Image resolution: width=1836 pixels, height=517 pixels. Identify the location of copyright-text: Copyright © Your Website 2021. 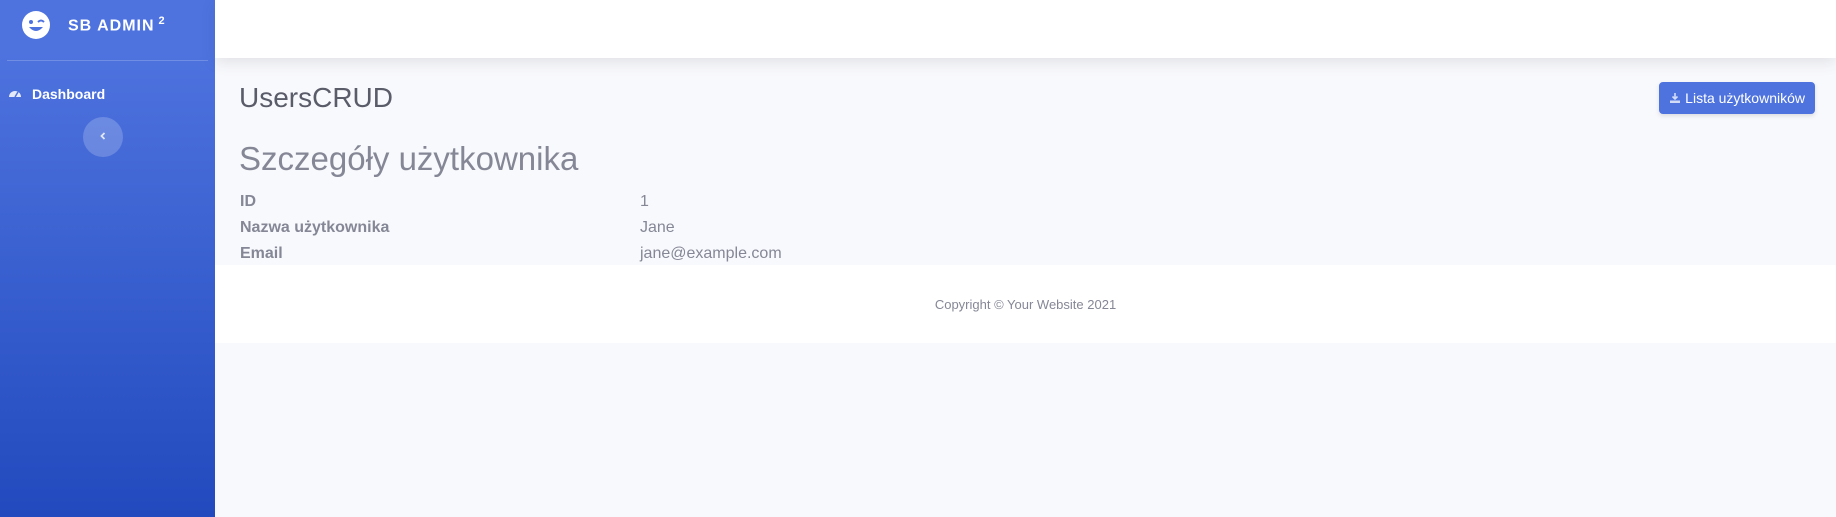
(1025, 304).